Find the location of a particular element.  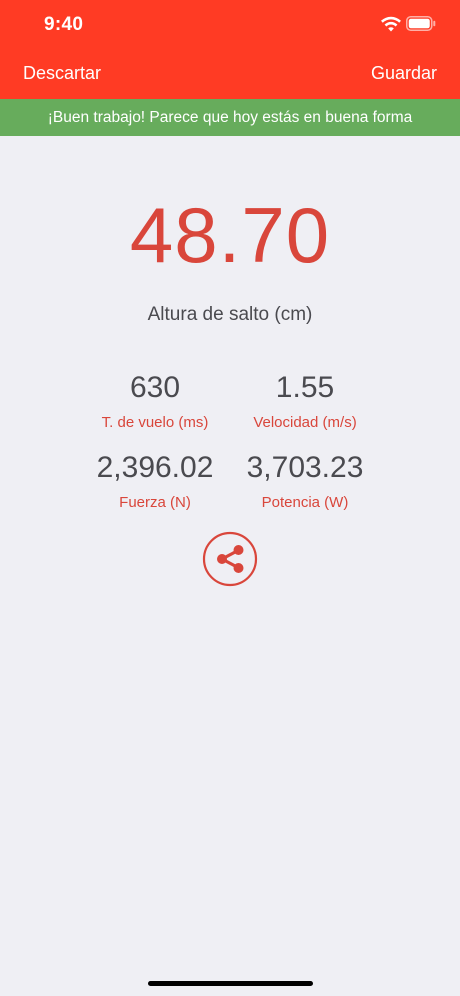

navigation-bar: 9:40 Descartar Guardar is located at coordinates (230, 49).